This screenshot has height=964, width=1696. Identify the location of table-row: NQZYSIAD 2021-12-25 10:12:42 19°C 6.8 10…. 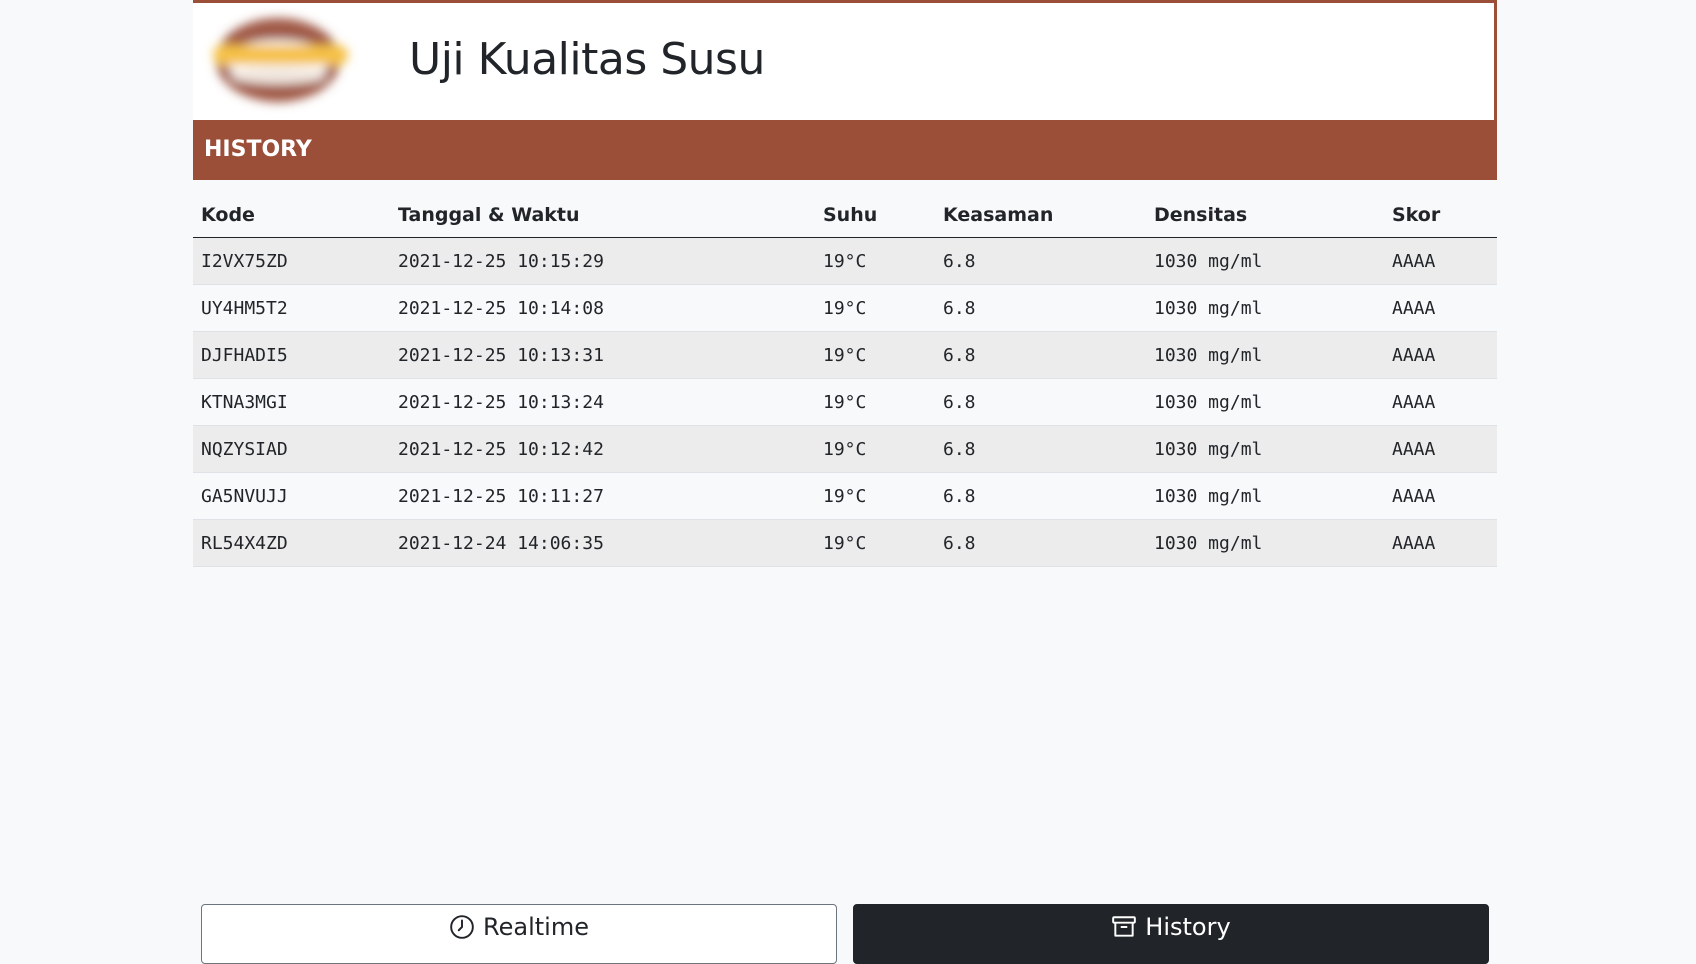
(845, 449).